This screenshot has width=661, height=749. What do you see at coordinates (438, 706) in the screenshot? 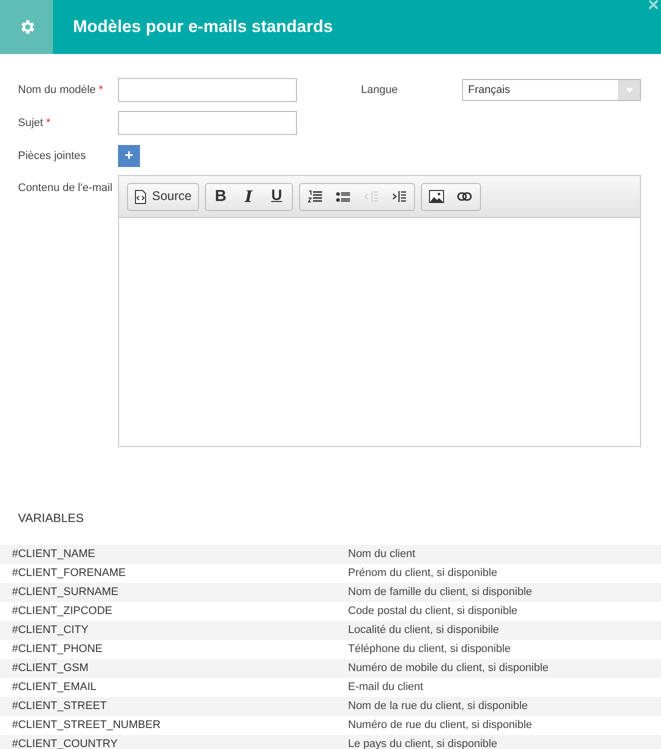
I see `variable-description: Nom de la rue du client, si disponible` at bounding box center [438, 706].